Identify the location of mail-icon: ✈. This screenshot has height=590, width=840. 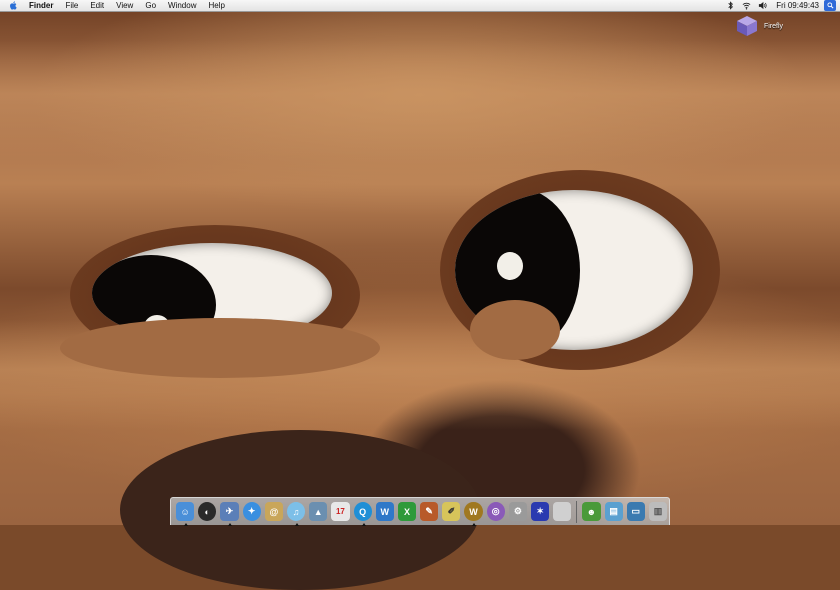
(229, 514).